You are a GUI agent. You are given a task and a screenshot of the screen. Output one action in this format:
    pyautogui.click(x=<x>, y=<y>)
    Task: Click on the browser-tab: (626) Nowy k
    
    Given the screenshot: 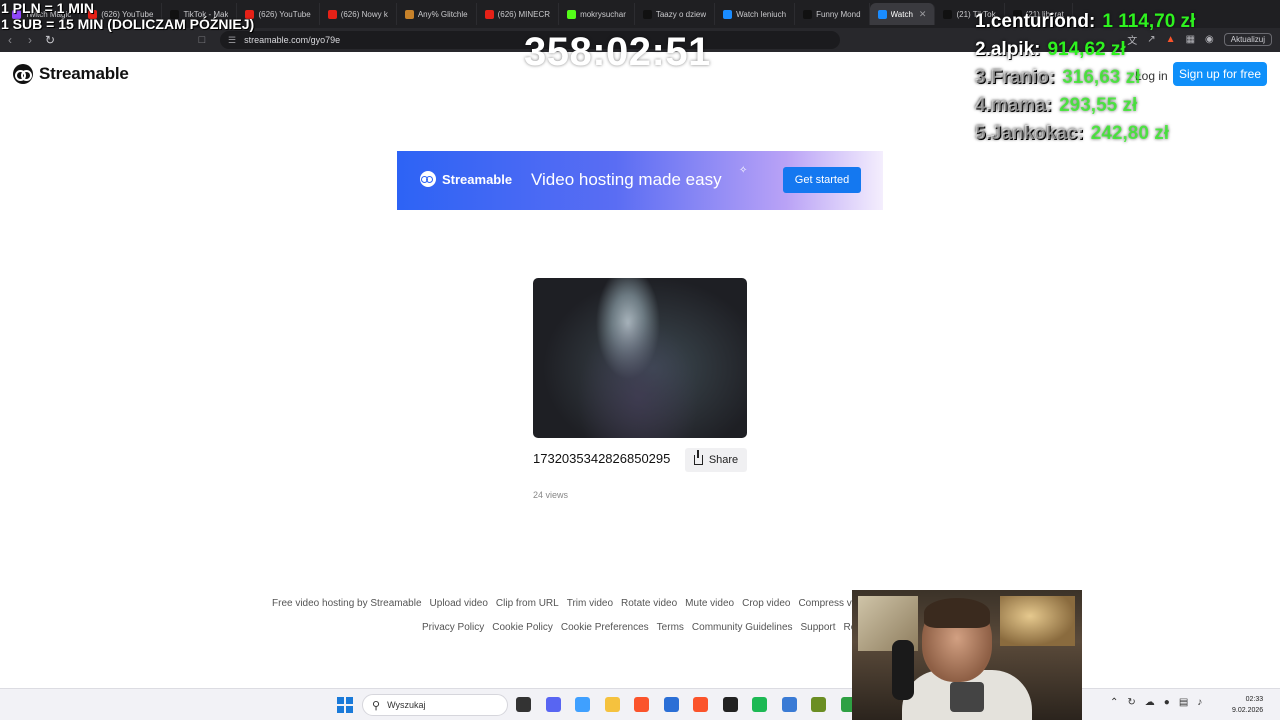 What is the action you would take?
    pyautogui.click(x=358, y=14)
    